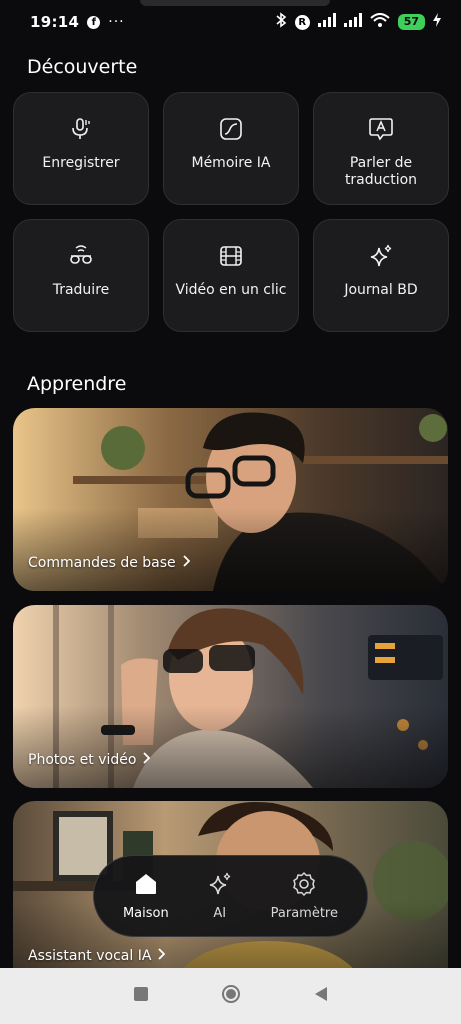  I want to click on section-title-learn: Apprendre, so click(77, 384).